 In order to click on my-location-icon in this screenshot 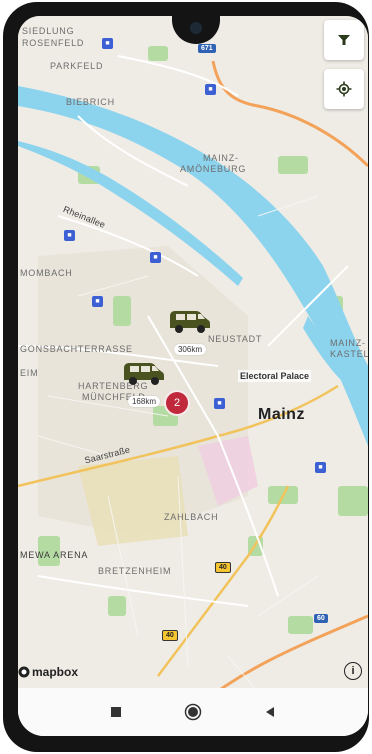, I will do `click(344, 89)`.